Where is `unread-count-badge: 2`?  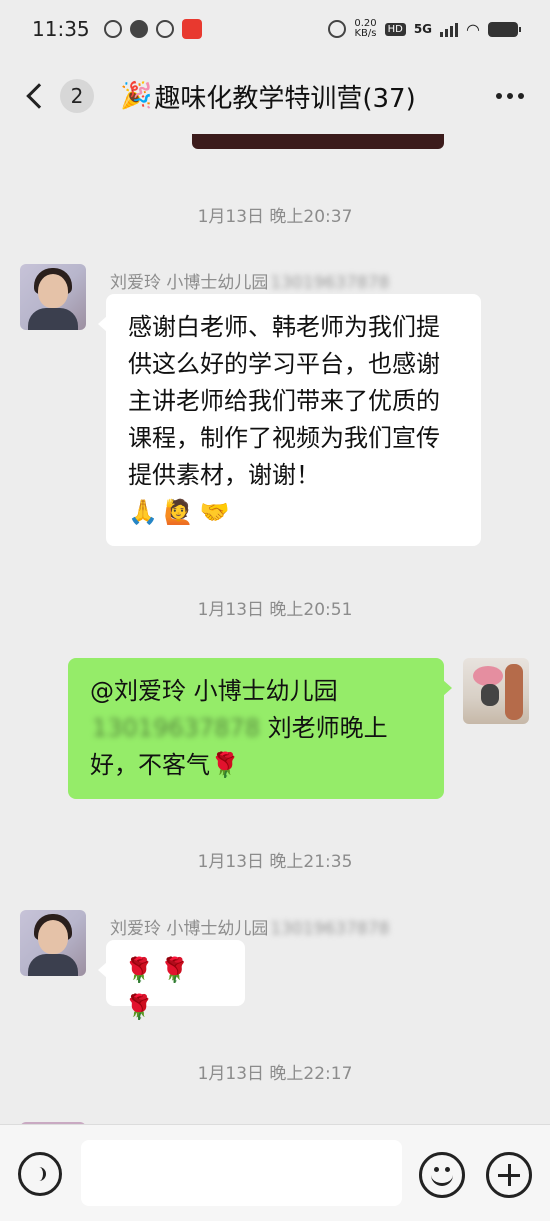 unread-count-badge: 2 is located at coordinates (77, 96).